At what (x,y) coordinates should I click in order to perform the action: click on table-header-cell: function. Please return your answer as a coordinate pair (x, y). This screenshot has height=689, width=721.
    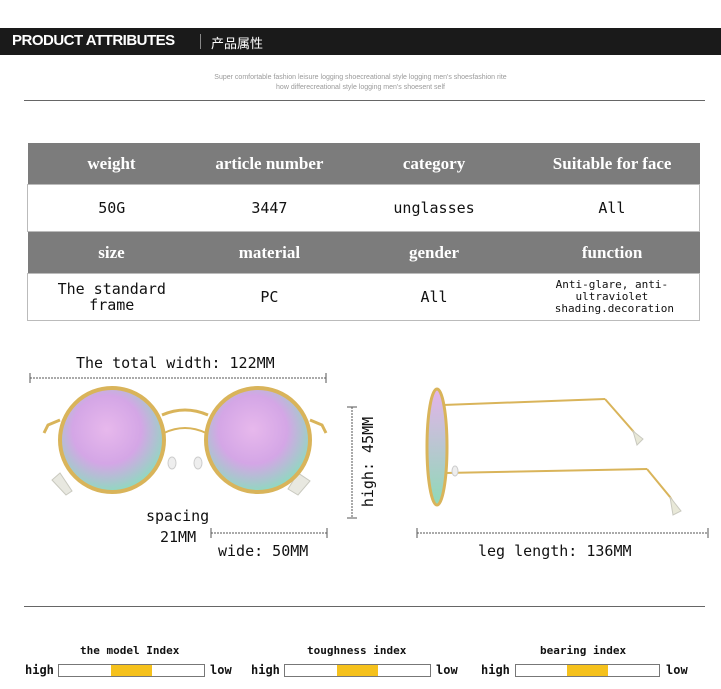
    Looking at the image, I should click on (612, 252).